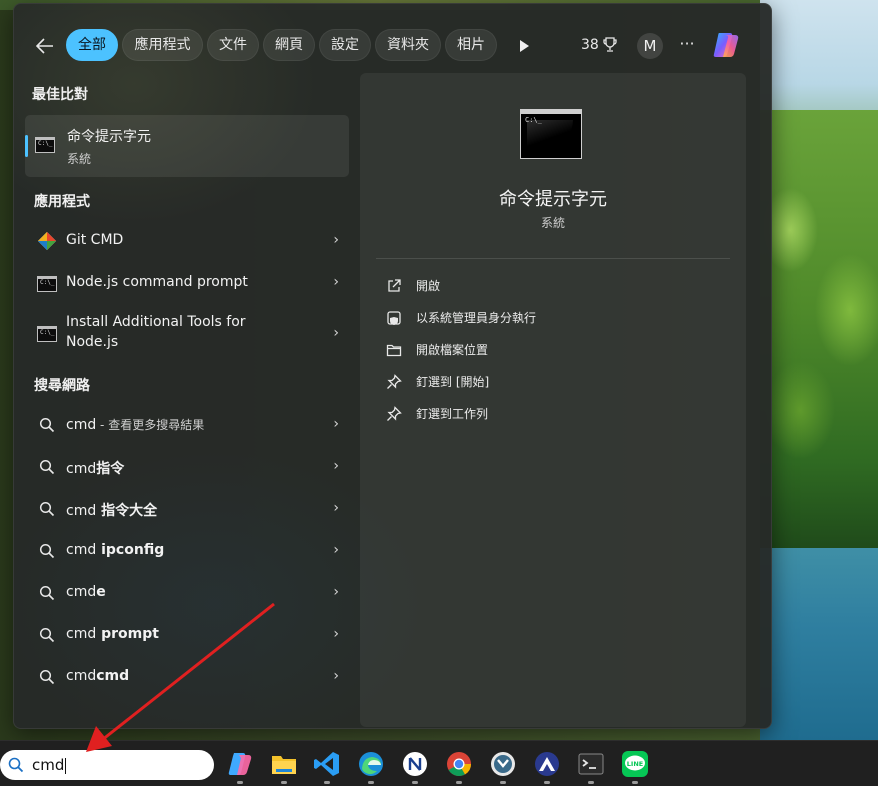  Describe the element at coordinates (394, 381) in the screenshot. I see `pin-icon` at that location.